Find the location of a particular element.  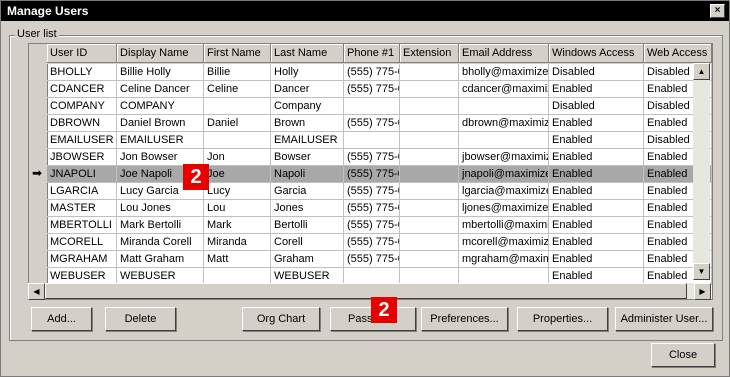

scroll-right-icon: ▶ is located at coordinates (702, 291).